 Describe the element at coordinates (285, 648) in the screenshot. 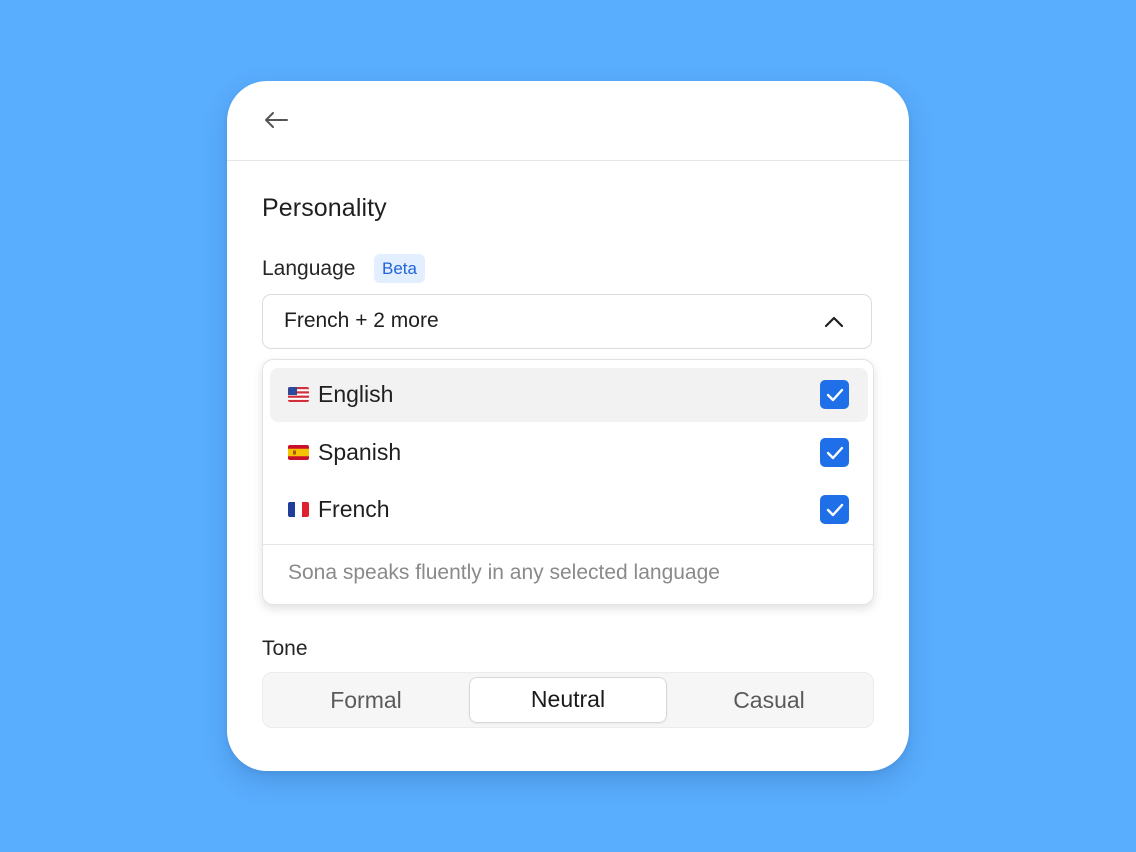

I see `tone-label: Tone` at that location.